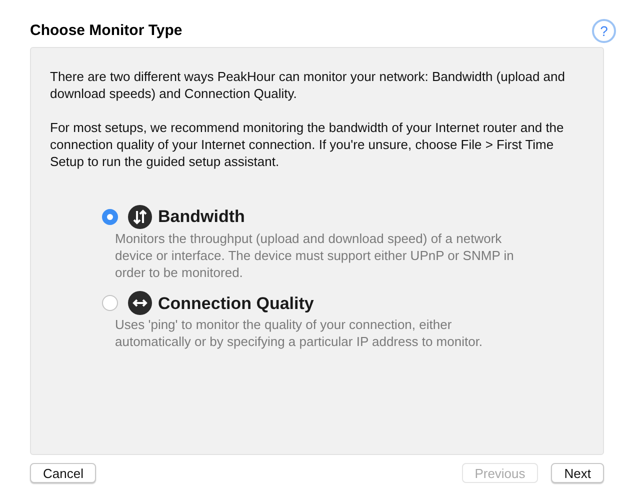 Image resolution: width=634 pixels, height=499 pixels. What do you see at coordinates (140, 216) in the screenshot?
I see `up-down-arrows-icon` at bounding box center [140, 216].